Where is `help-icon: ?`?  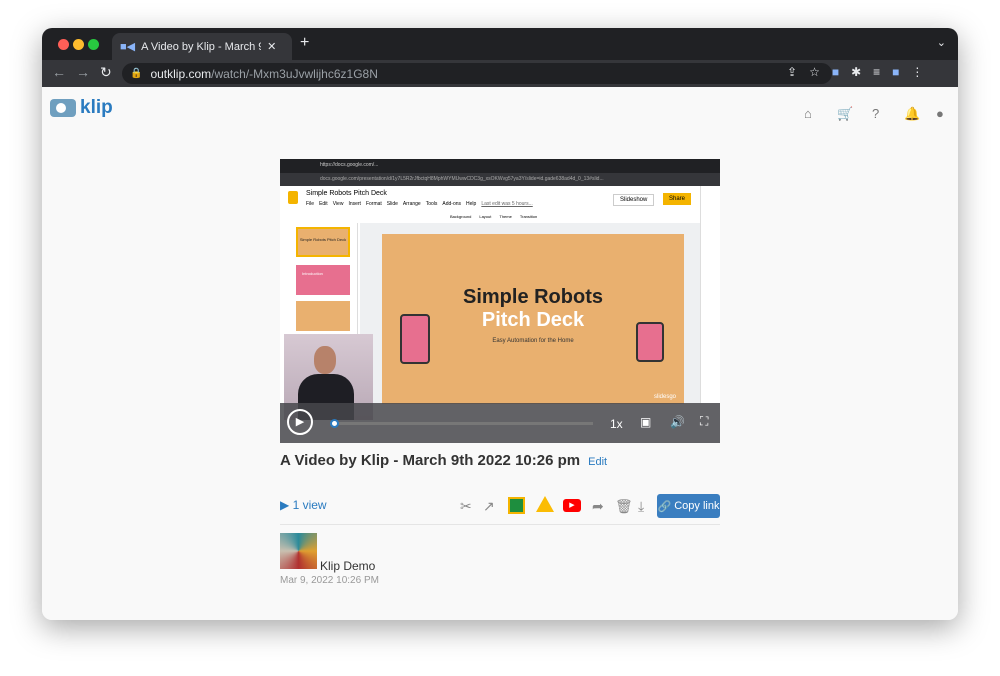
help-icon: ? is located at coordinates (875, 113).